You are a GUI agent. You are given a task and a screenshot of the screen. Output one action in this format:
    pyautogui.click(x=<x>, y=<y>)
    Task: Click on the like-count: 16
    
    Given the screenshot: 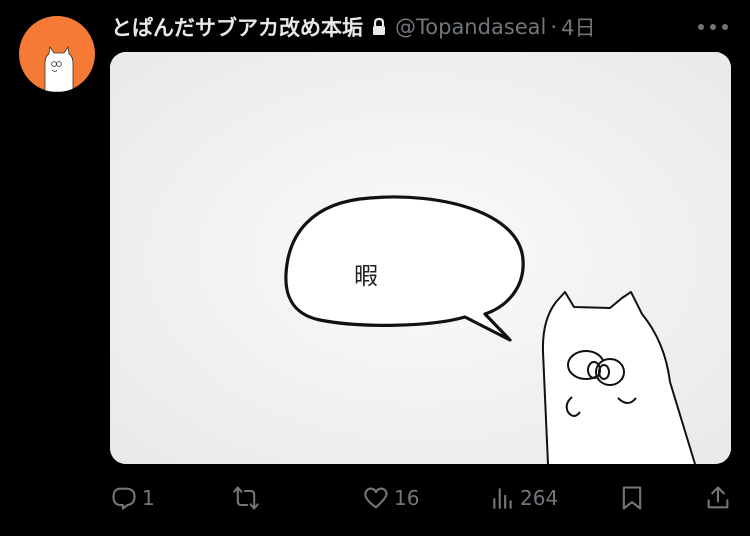 What is the action you would take?
    pyautogui.click(x=407, y=498)
    